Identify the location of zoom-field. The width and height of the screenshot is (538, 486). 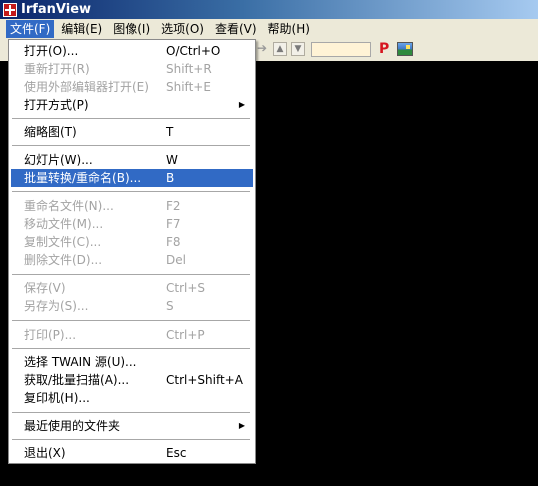
(341, 49).